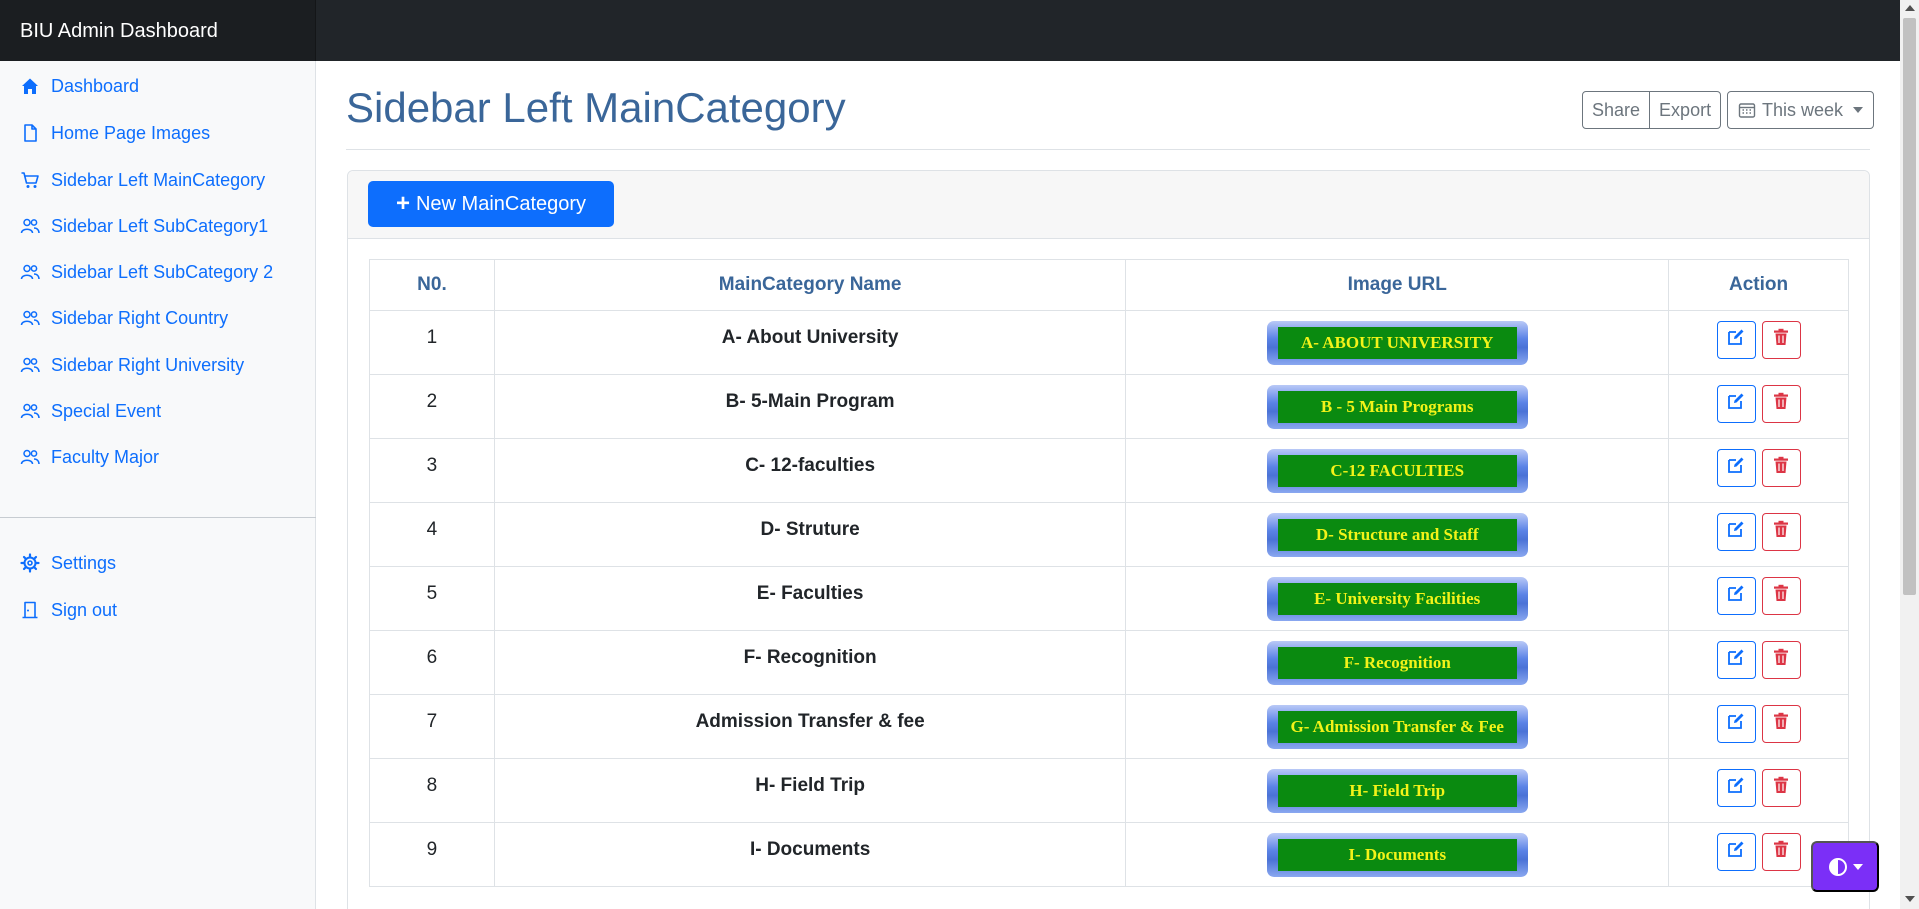  What do you see at coordinates (79, 86) in the screenshot?
I see `sidebar-item-dashboard: Dashboard` at bounding box center [79, 86].